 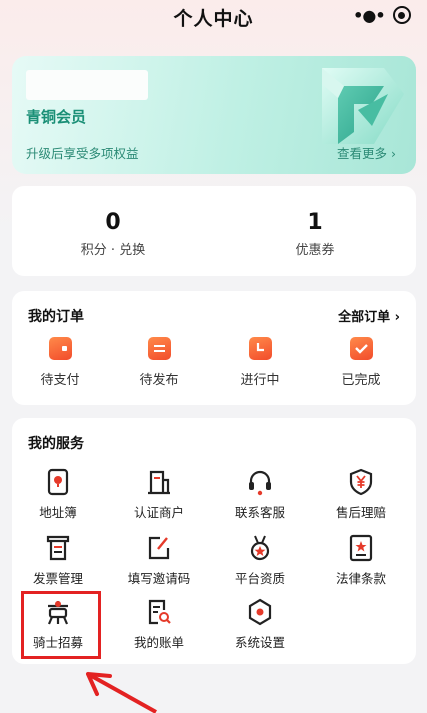 What do you see at coordinates (58, 548) in the screenshot?
I see `invoice-icon` at bounding box center [58, 548].